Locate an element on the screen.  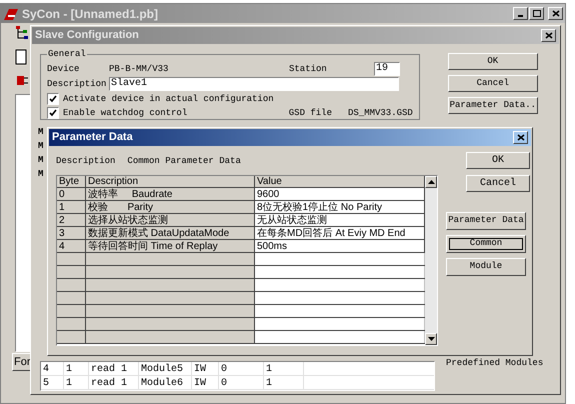
table-cell: 2 is located at coordinates (71, 220).